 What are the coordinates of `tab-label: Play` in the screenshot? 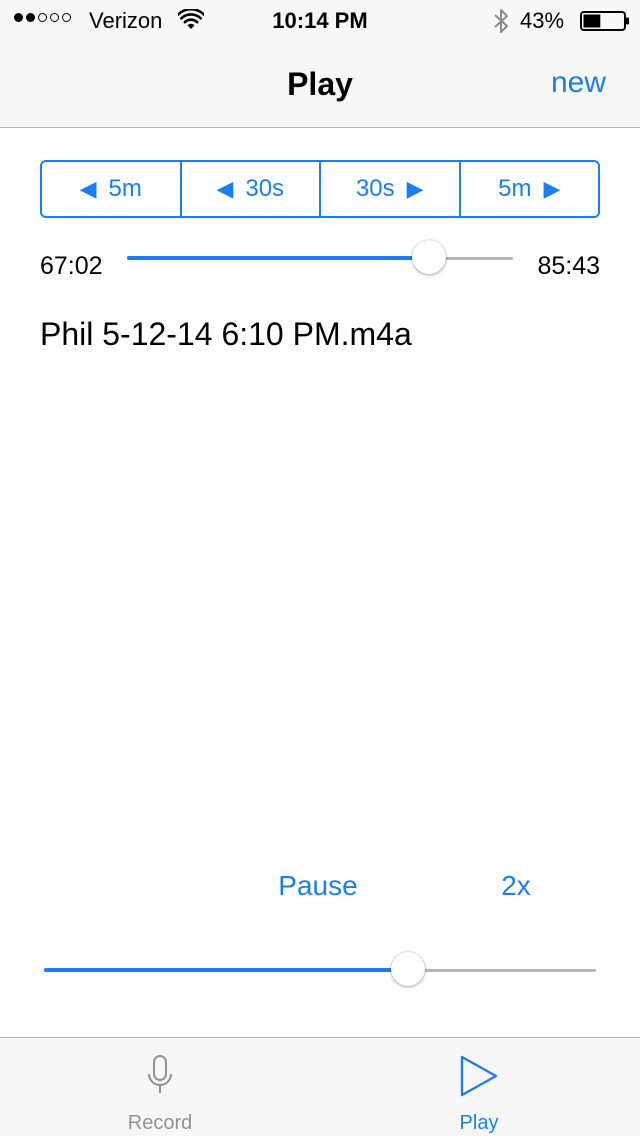 It's located at (479, 1123).